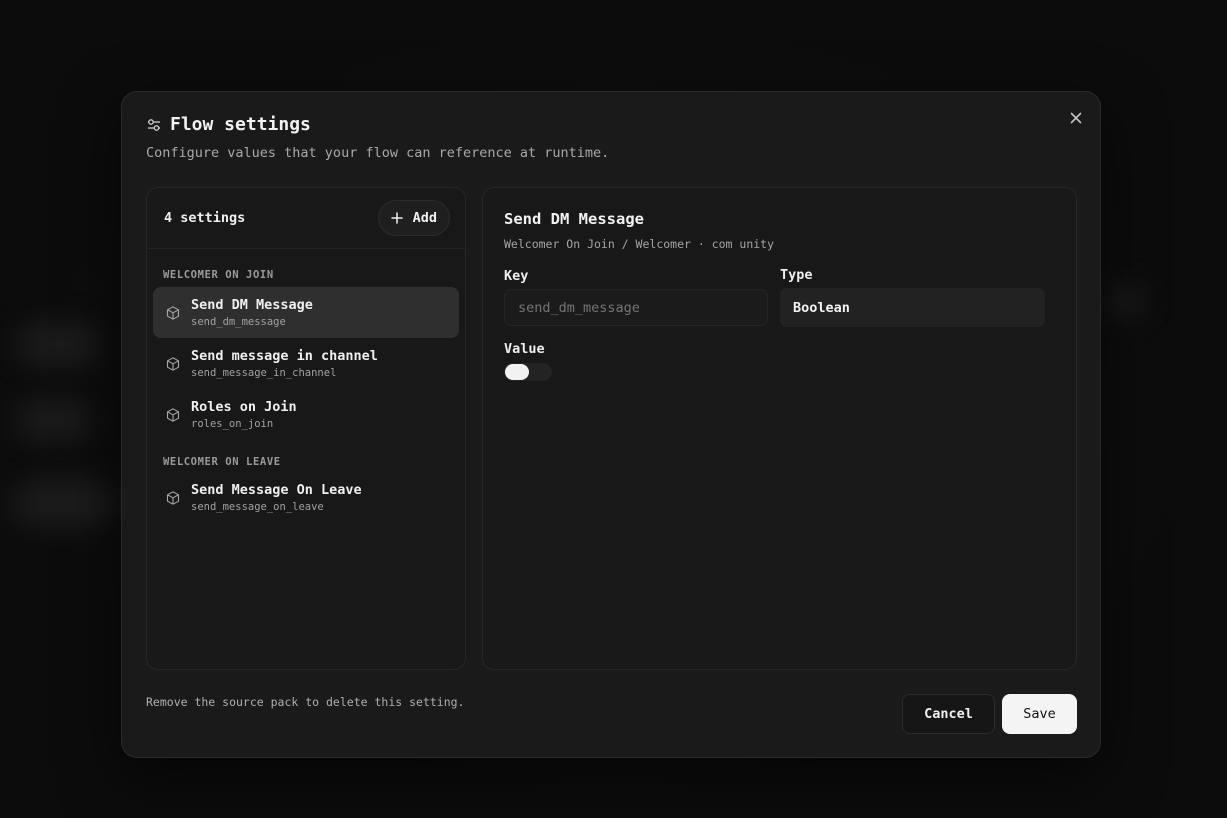 This screenshot has height=818, width=1227. What do you see at coordinates (306, 218) in the screenshot?
I see `settings-list-header: 4 settings Add` at bounding box center [306, 218].